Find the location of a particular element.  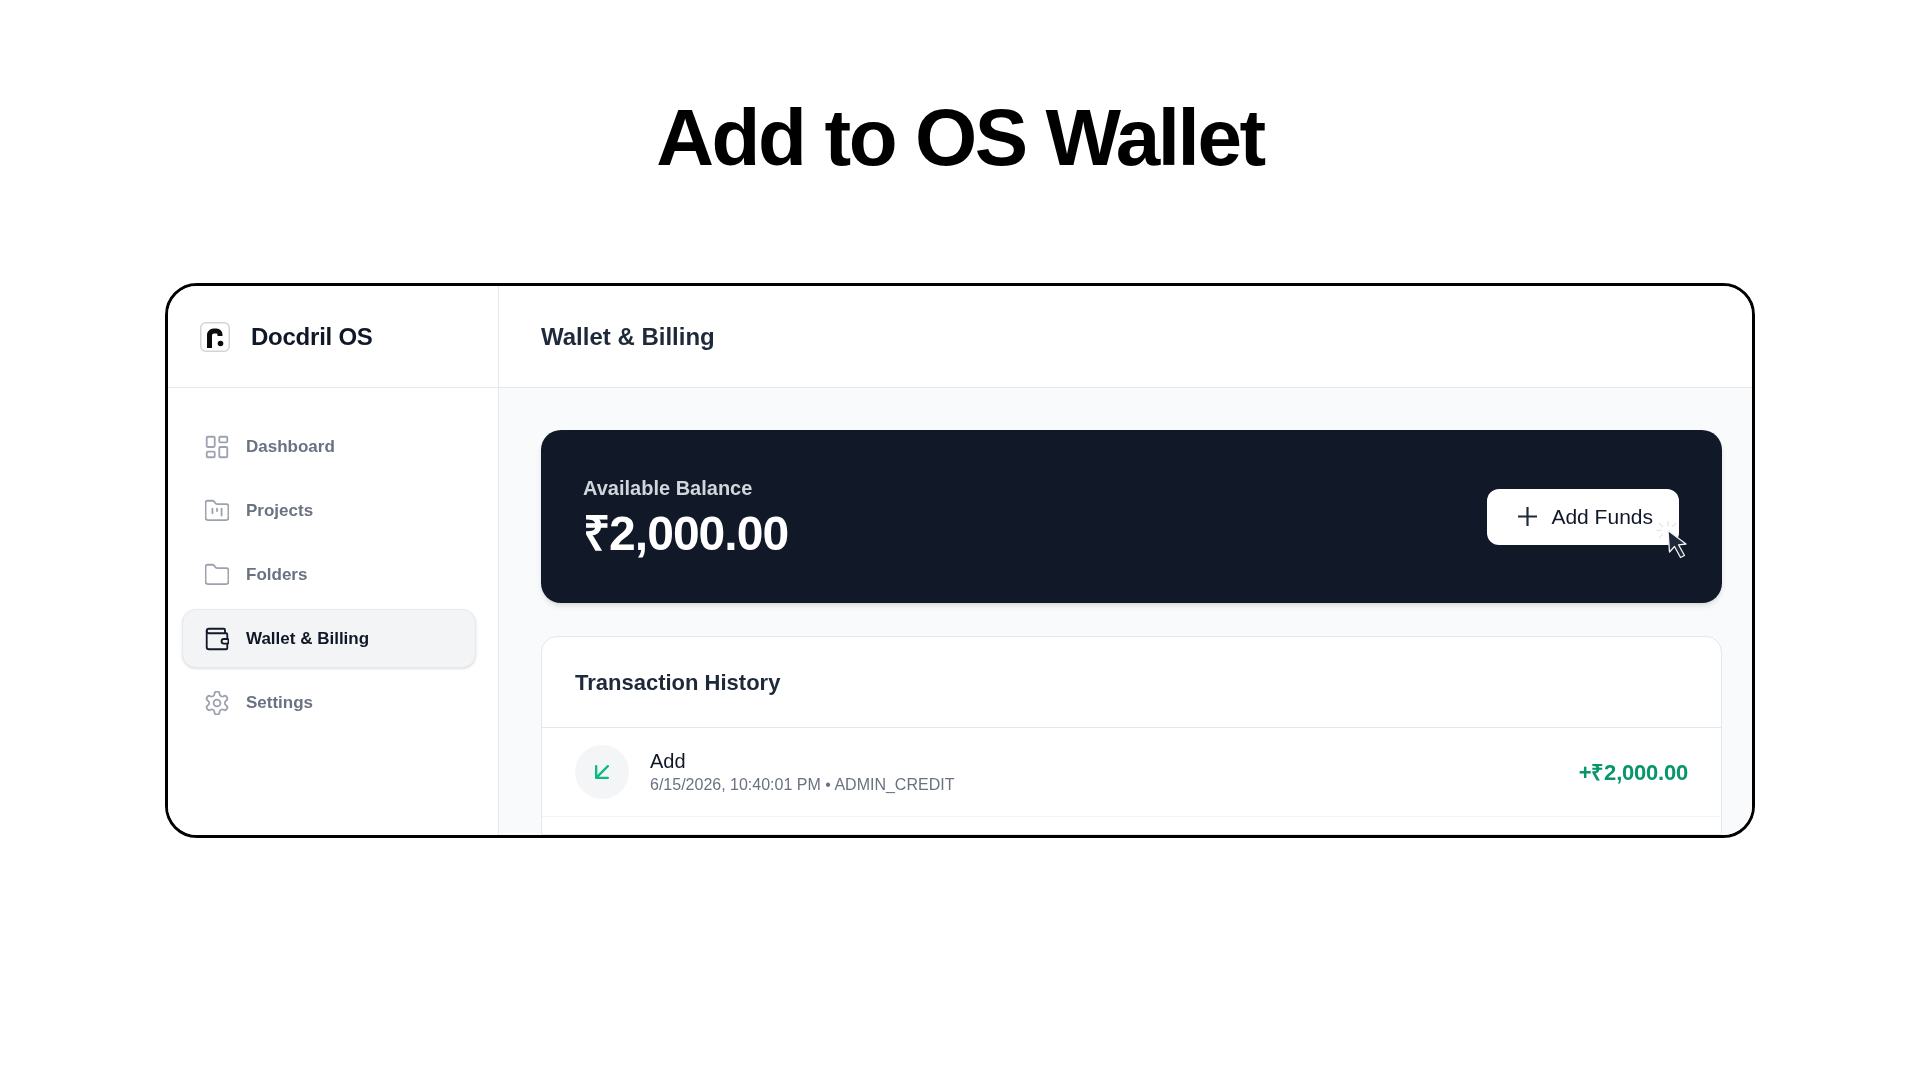

add-funds-button: Add Funds is located at coordinates (1583, 516).